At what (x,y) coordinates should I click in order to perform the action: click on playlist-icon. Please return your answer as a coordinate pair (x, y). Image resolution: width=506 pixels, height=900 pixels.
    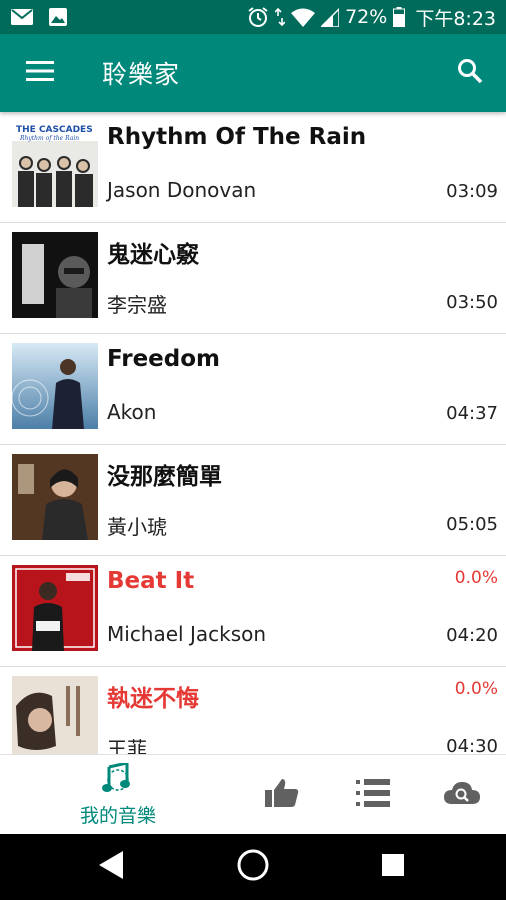
    Looking at the image, I should click on (373, 795).